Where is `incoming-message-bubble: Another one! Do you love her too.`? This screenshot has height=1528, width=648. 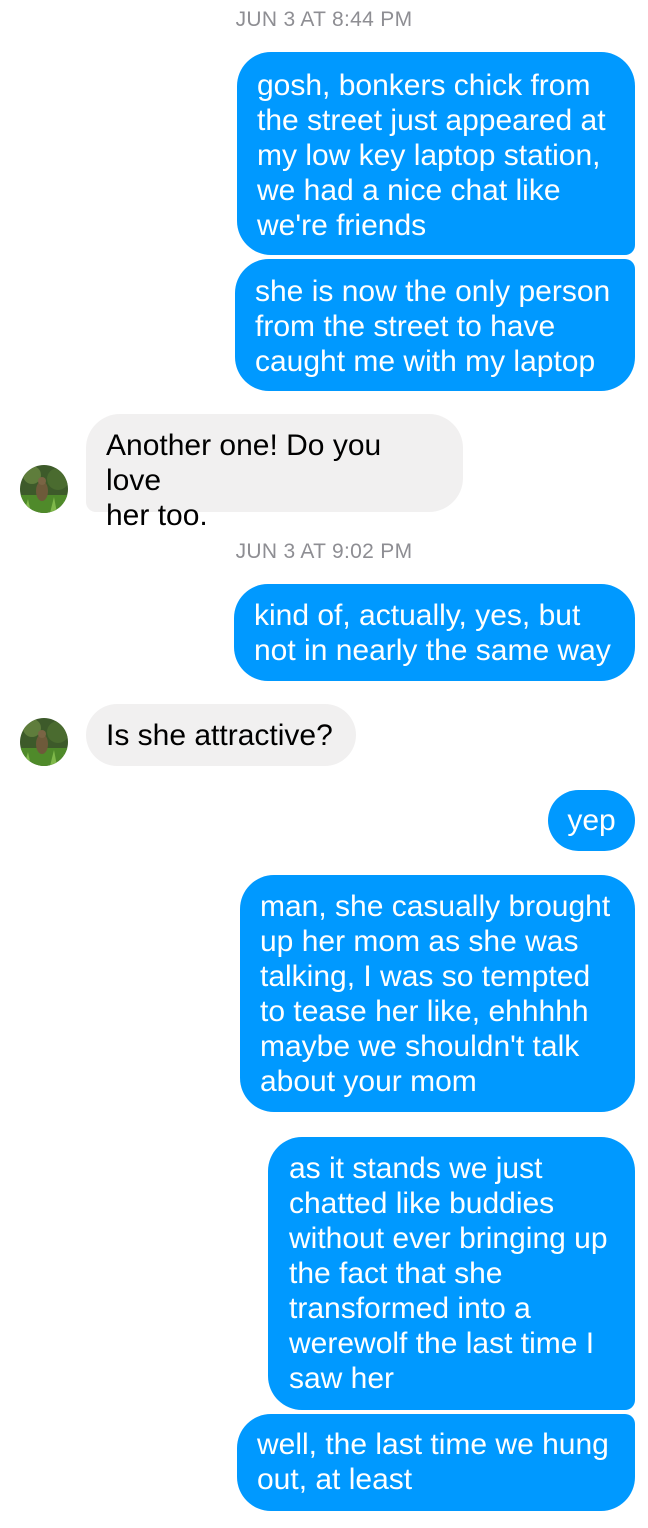 incoming-message-bubble: Another one! Do you love her too. is located at coordinates (274, 473).